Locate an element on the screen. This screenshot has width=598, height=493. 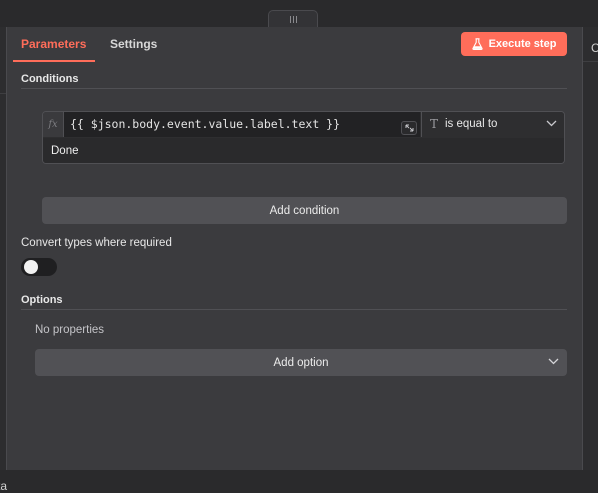
drag-grip-icon is located at coordinates (293, 19).